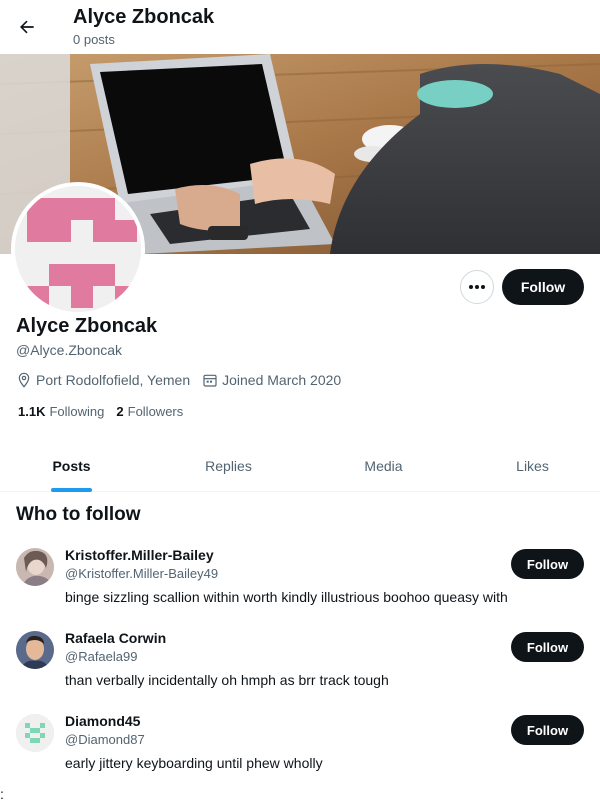 This screenshot has width=600, height=800. I want to click on user-handle: @Rafaela99, so click(101, 656).